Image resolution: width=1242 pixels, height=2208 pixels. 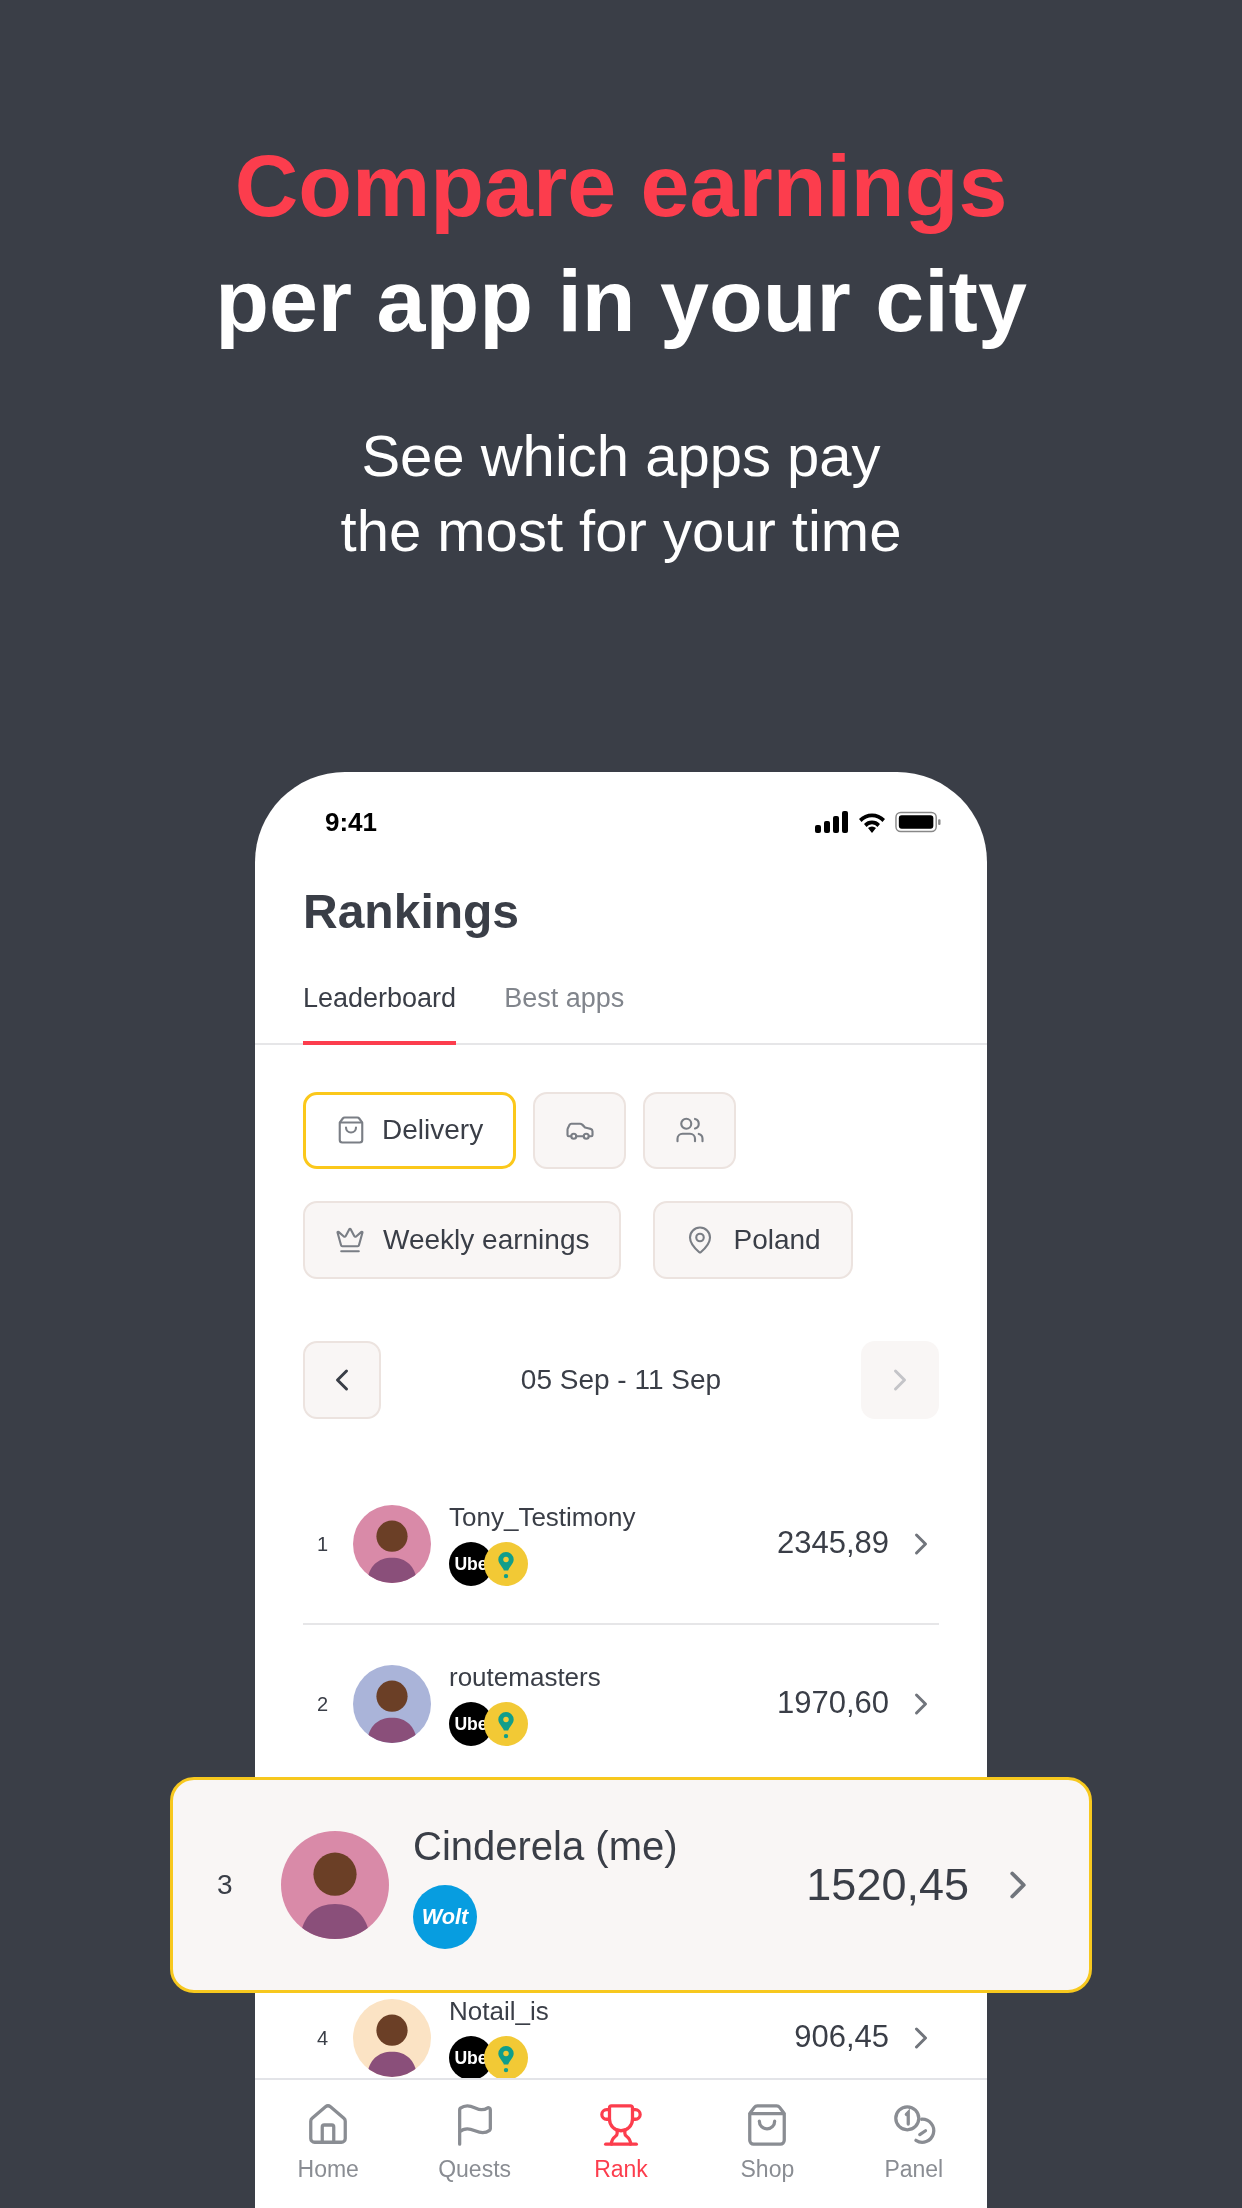 What do you see at coordinates (525, 1677) in the screenshot?
I see `user-name: routemasters` at bounding box center [525, 1677].